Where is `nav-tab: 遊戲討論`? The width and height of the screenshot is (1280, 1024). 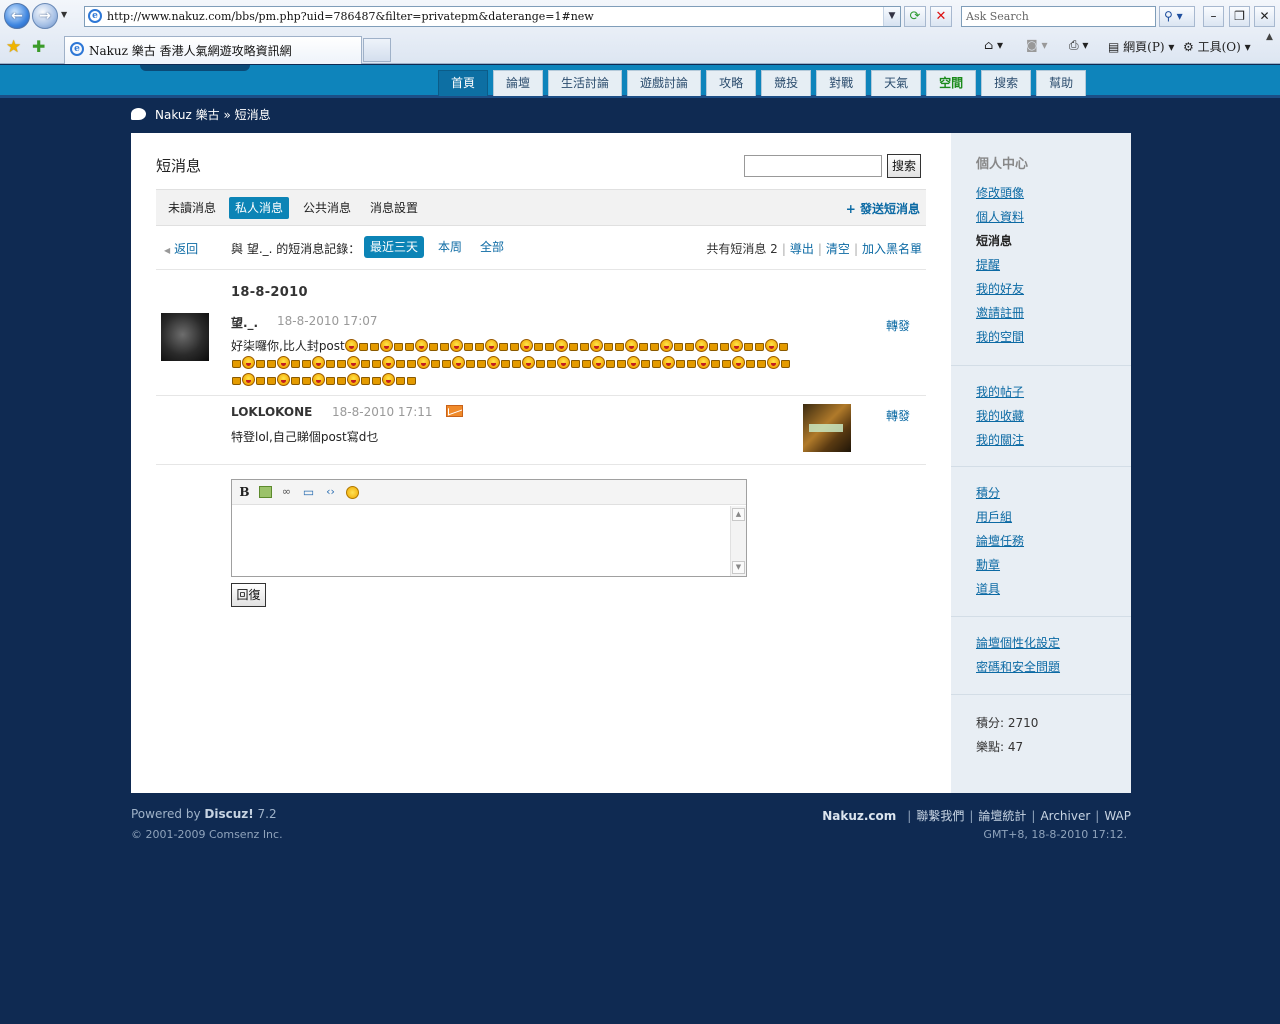 nav-tab: 遊戲討論 is located at coordinates (664, 83).